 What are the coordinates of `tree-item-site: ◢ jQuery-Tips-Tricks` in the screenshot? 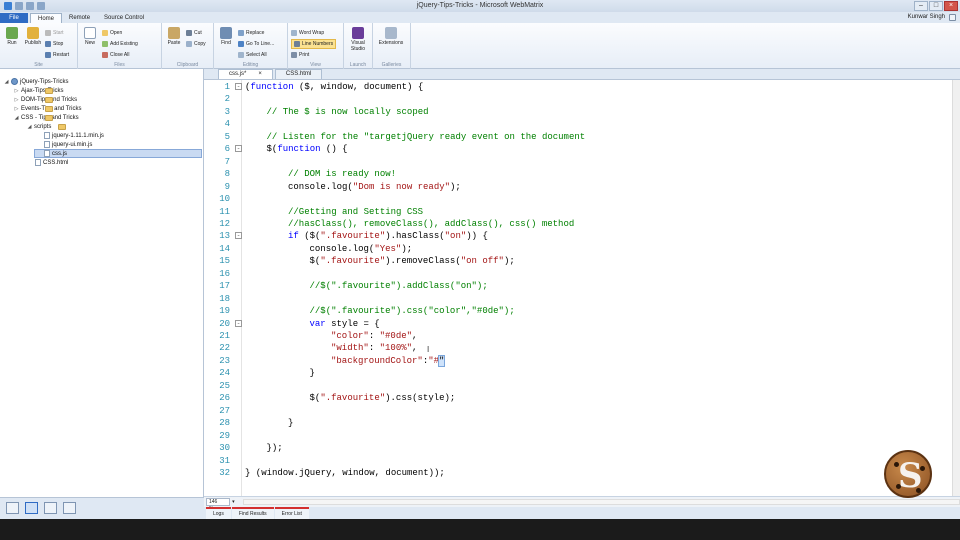 It's located at (36, 81).